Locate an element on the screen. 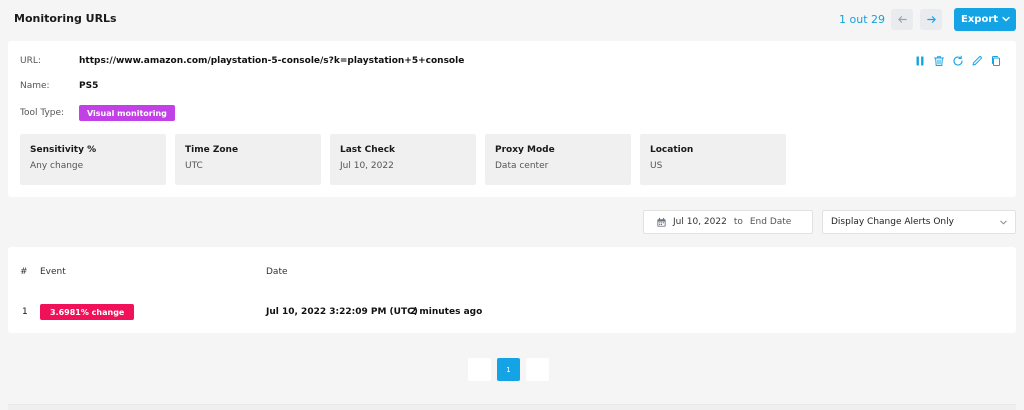 The height and width of the screenshot is (410, 1024). pagination-previous is located at coordinates (479, 369).